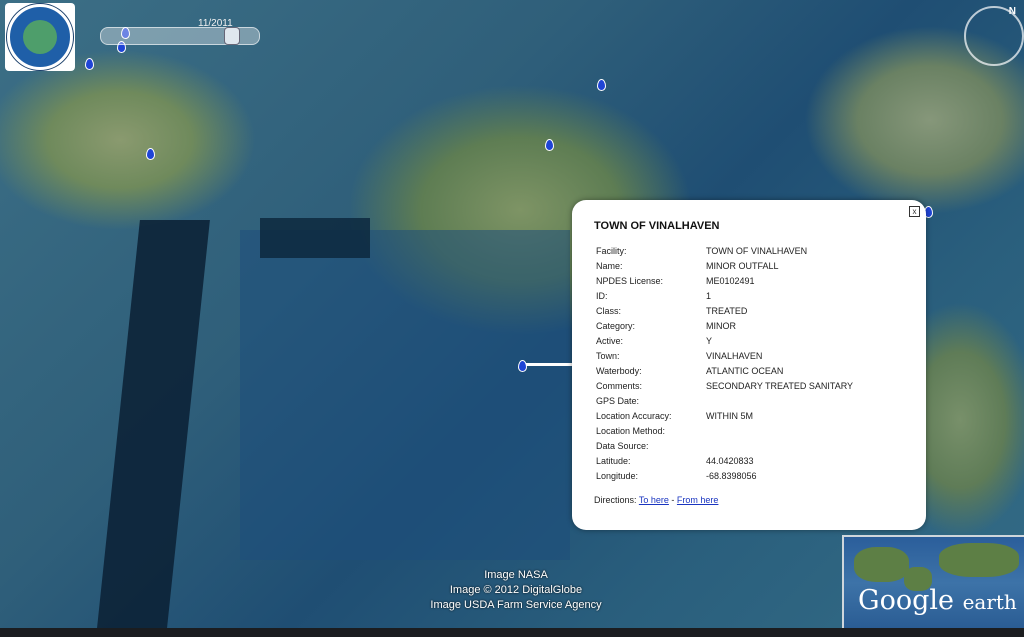  Describe the element at coordinates (727, 311) in the screenshot. I see `attribute-value: TREATED` at that location.